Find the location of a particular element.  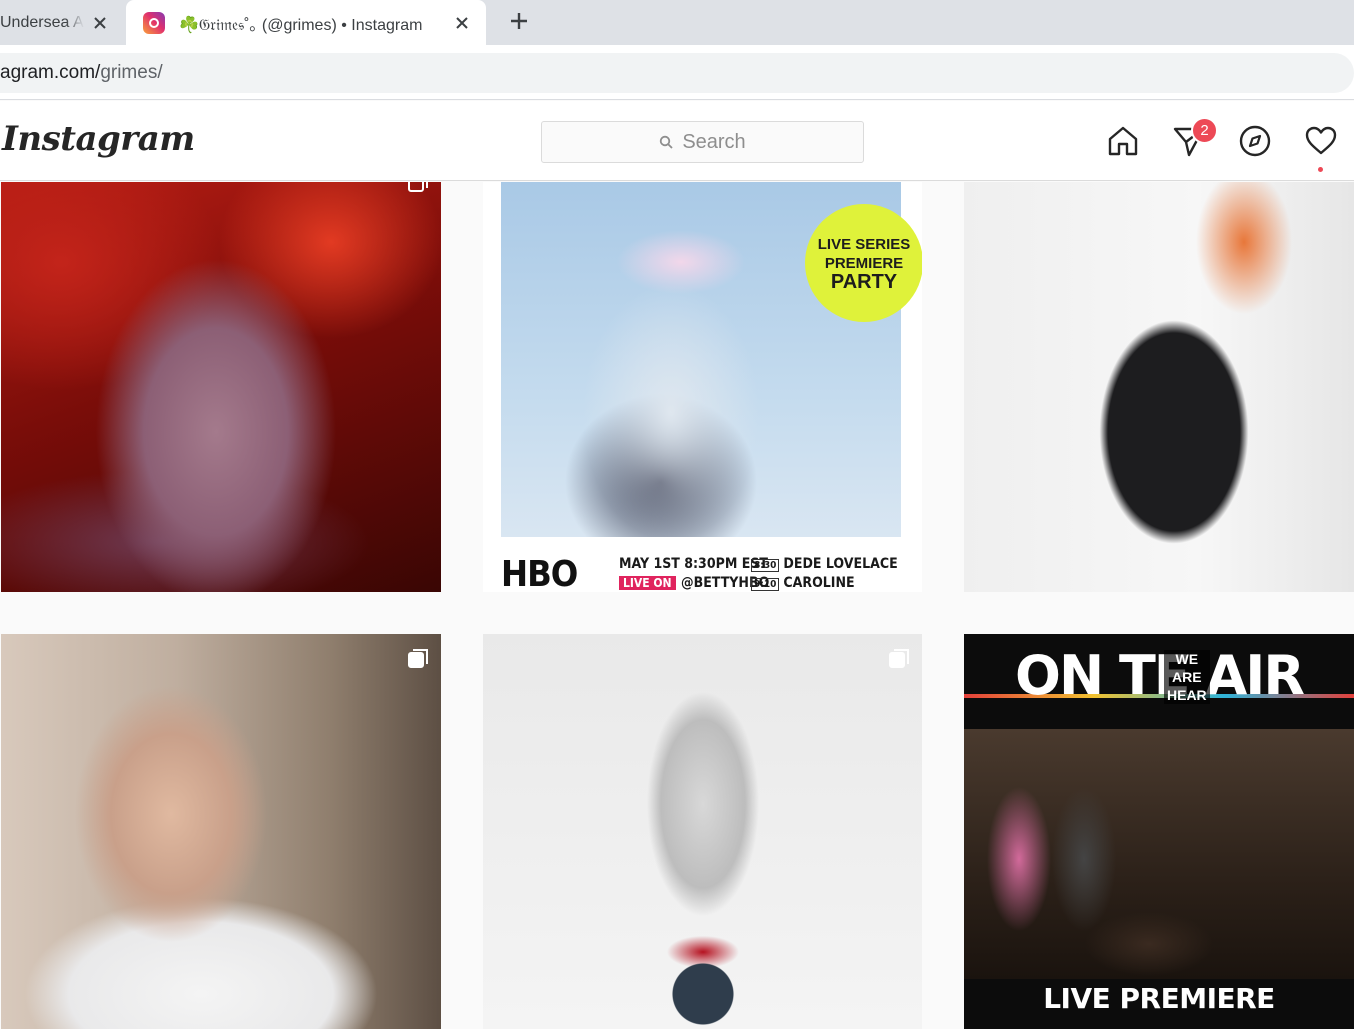

activity-icon is located at coordinates (1321, 141).